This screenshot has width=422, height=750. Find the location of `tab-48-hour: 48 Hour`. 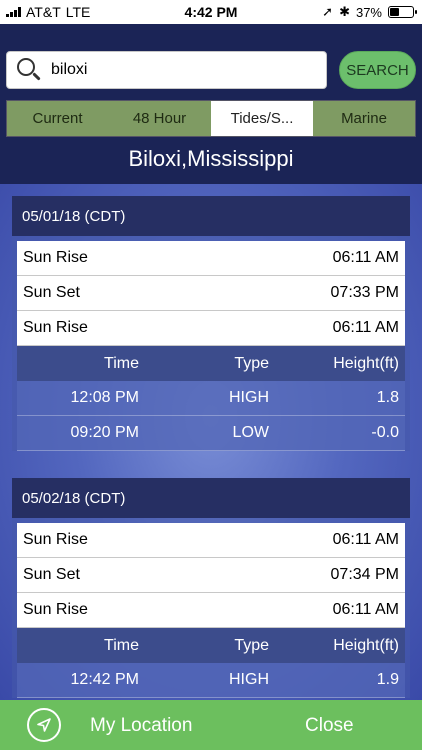

tab-48-hour: 48 Hour is located at coordinates (159, 118).